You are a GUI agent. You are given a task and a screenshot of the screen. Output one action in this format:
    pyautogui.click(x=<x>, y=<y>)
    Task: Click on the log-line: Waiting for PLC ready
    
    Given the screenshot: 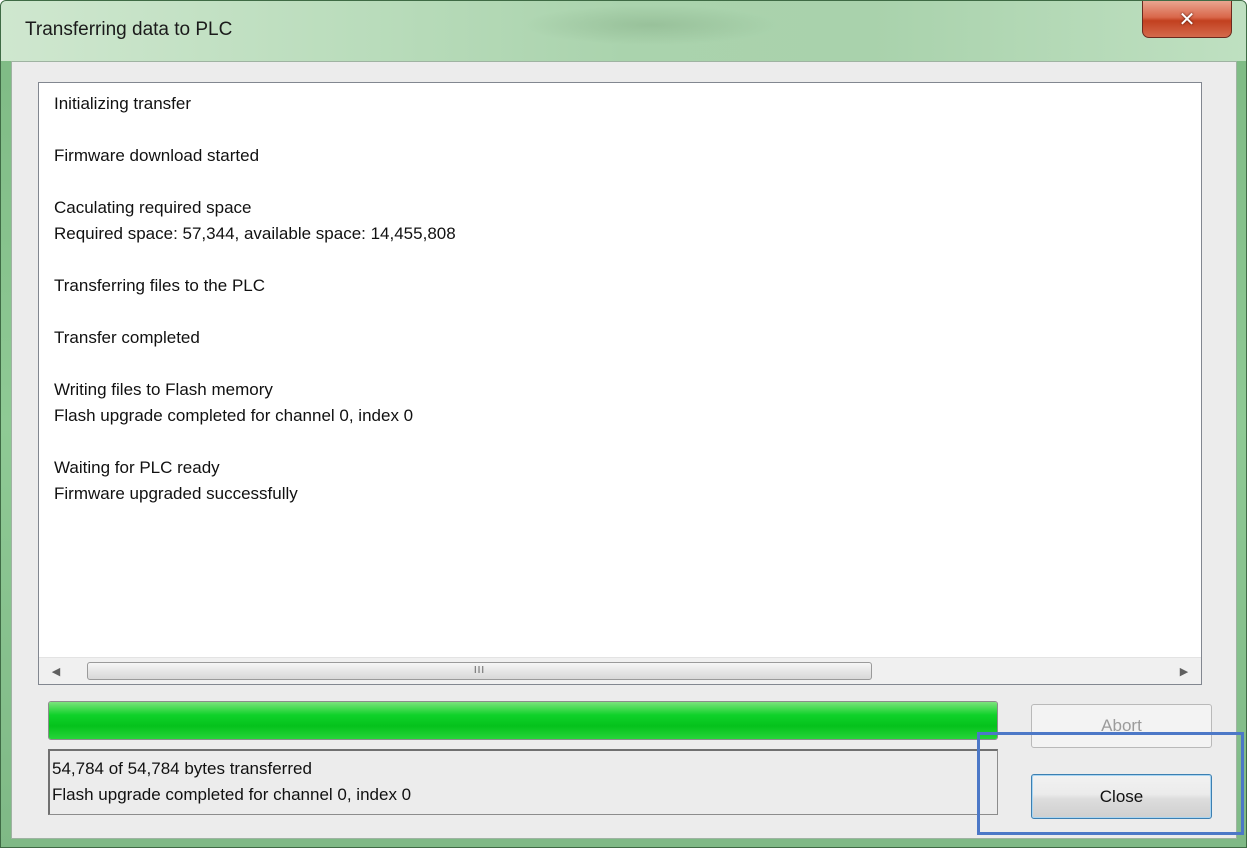 What is the action you would take?
    pyautogui.click(x=137, y=467)
    